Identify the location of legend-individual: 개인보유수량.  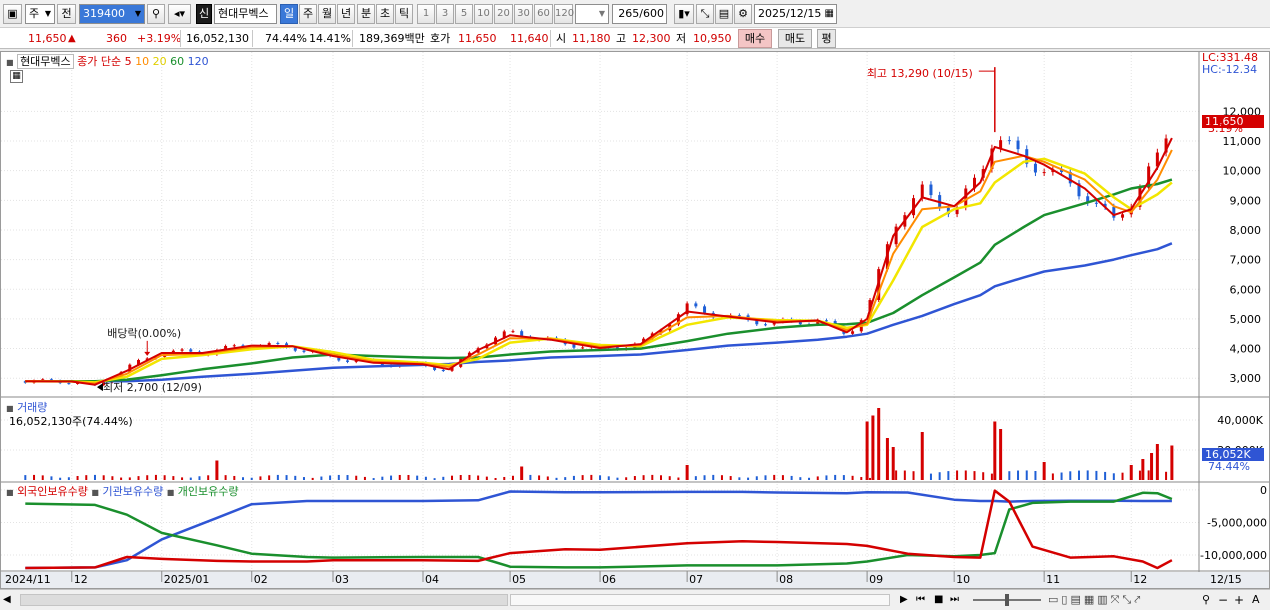
(208, 491).